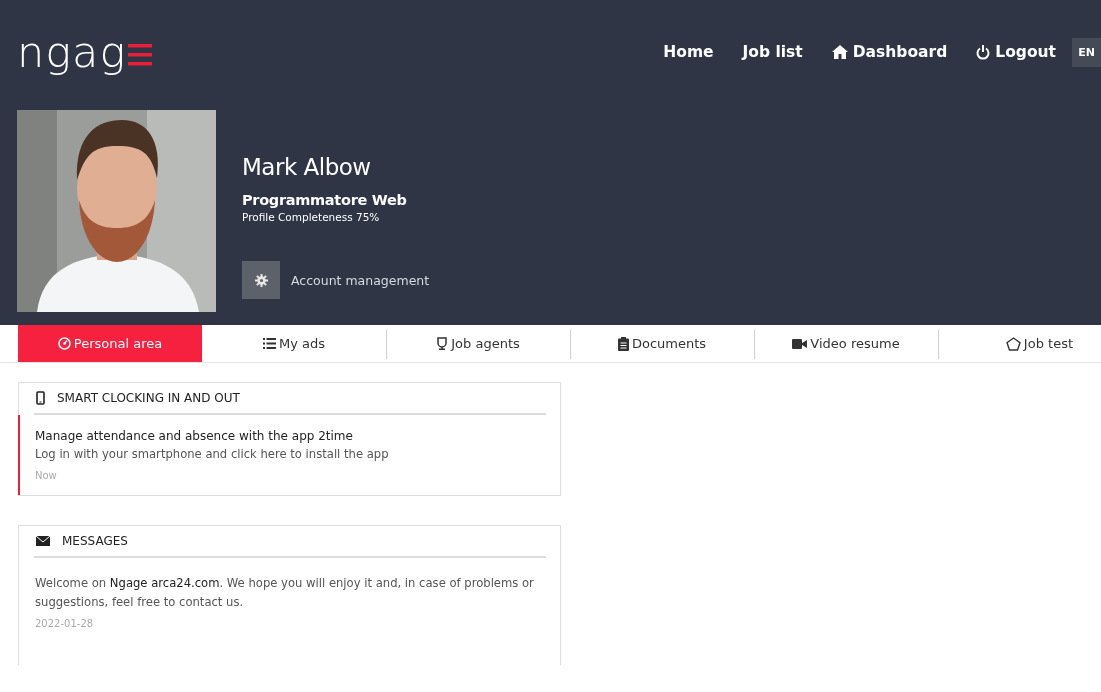  I want to click on dashboard-icon, so click(64, 343).